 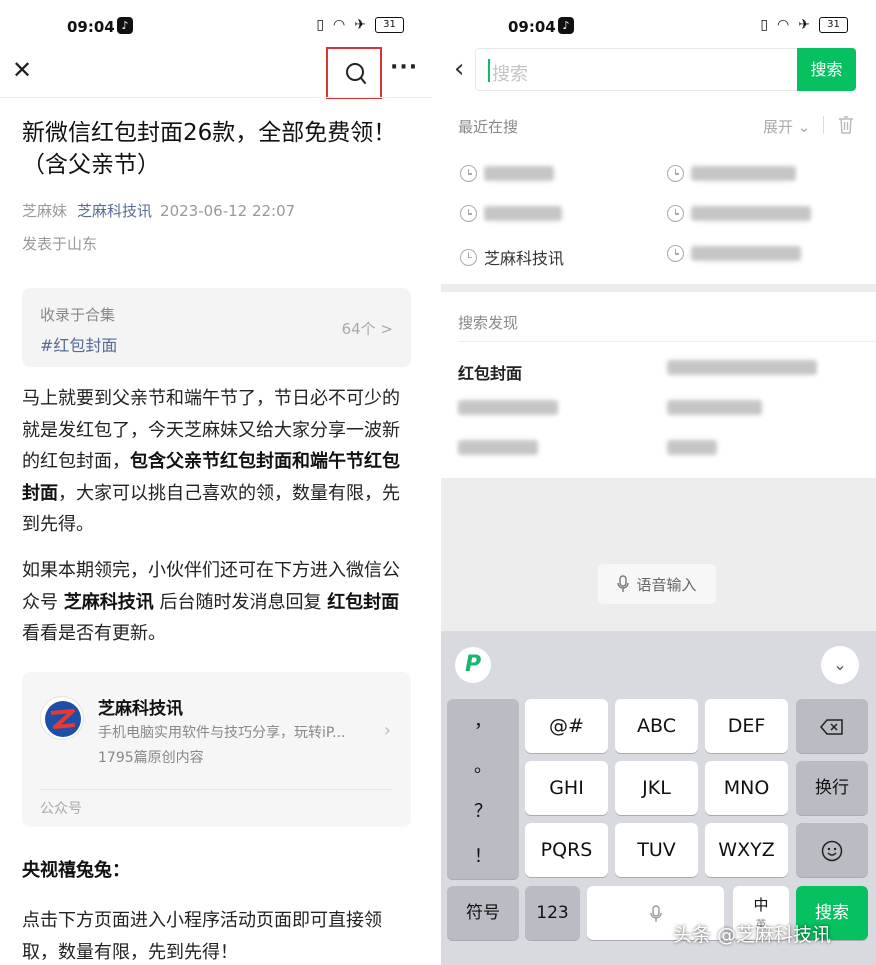 What do you see at coordinates (483, 811) in the screenshot?
I see `key-question: ？` at bounding box center [483, 811].